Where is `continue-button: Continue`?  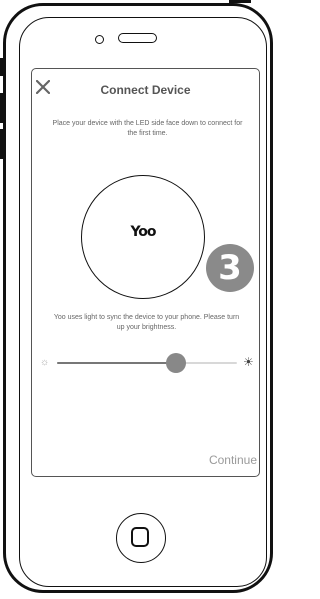
continue-button: Continue is located at coordinates (233, 460).